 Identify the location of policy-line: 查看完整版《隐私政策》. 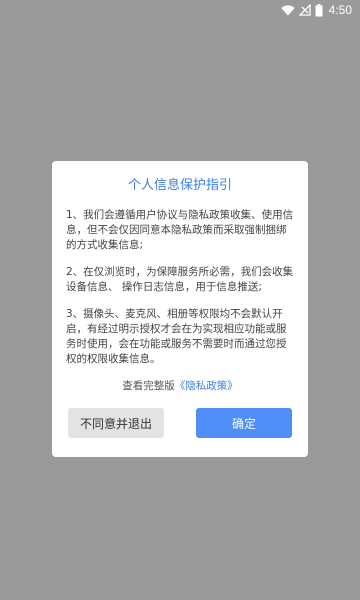
(180, 386).